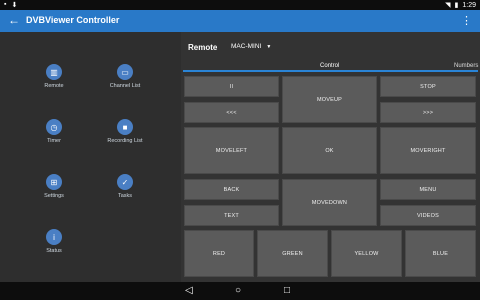 The image size is (480, 300). I want to click on status-bar: ▪ ⬇ ◥ ▮ 1:29, so click(240, 5).